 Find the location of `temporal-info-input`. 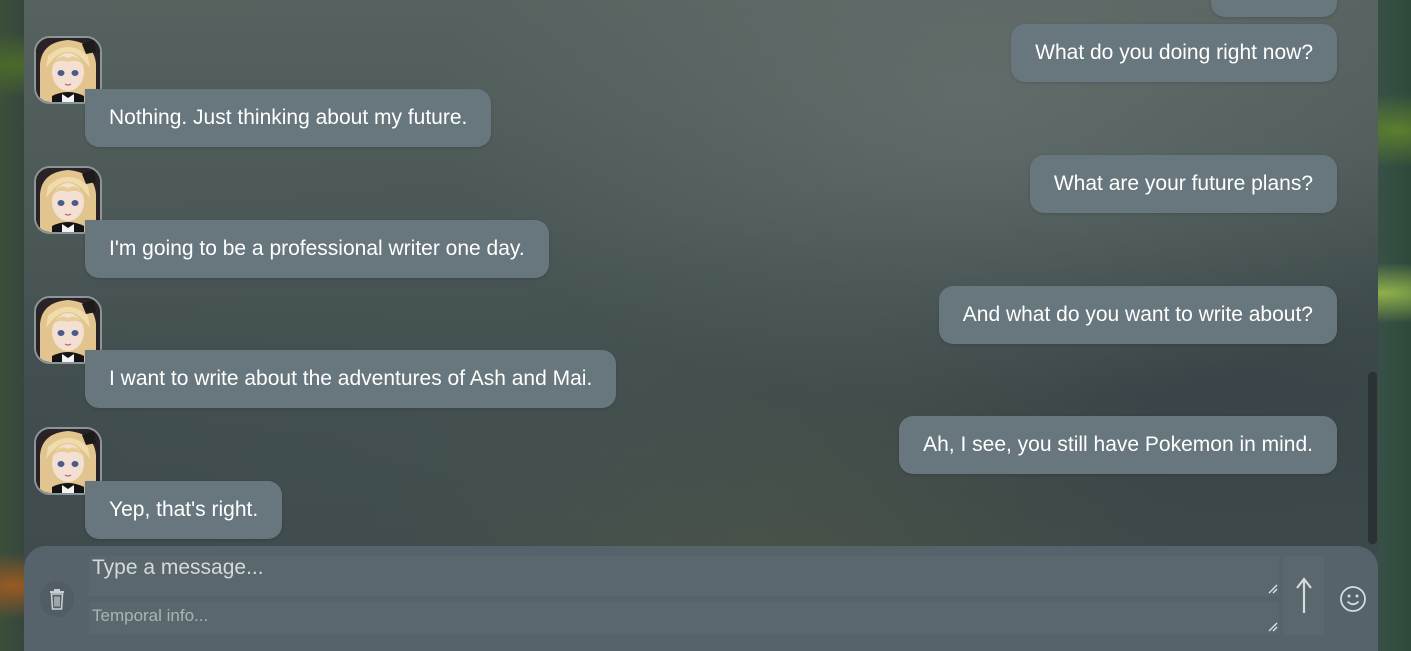

temporal-info-input is located at coordinates (684, 618).